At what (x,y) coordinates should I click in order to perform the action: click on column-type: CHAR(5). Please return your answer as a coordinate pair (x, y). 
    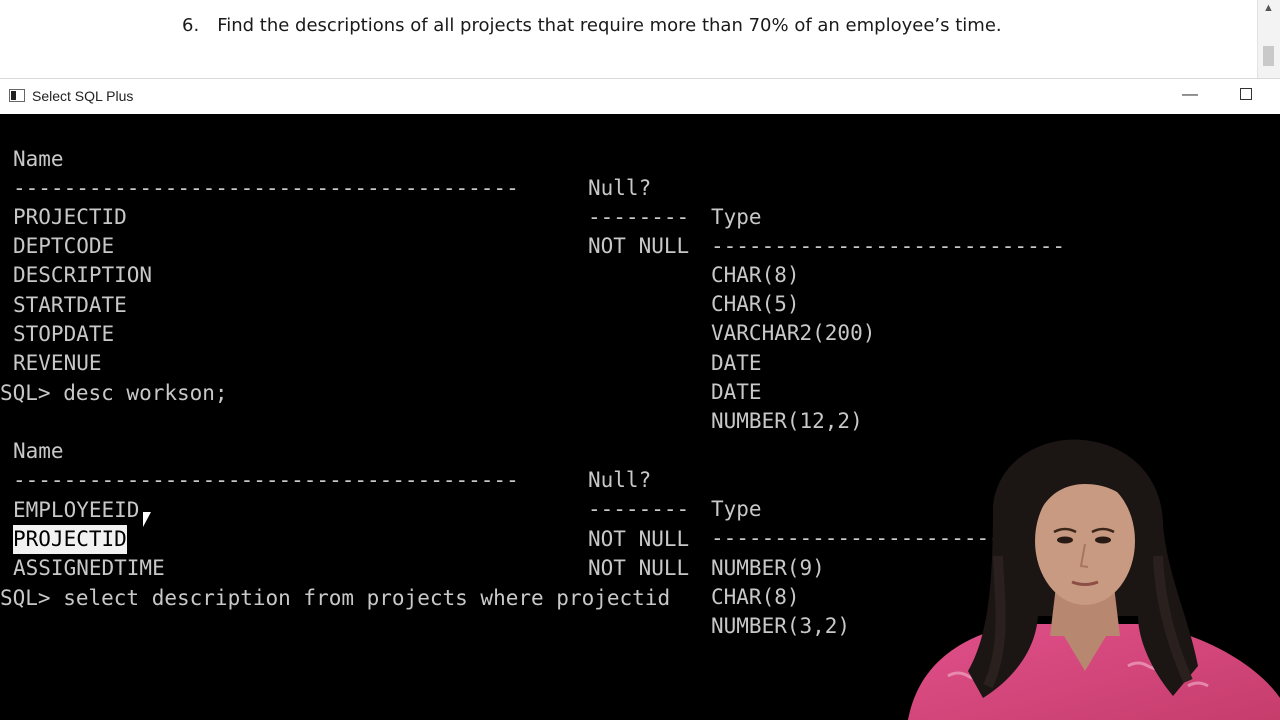
    Looking at the image, I should click on (755, 304).